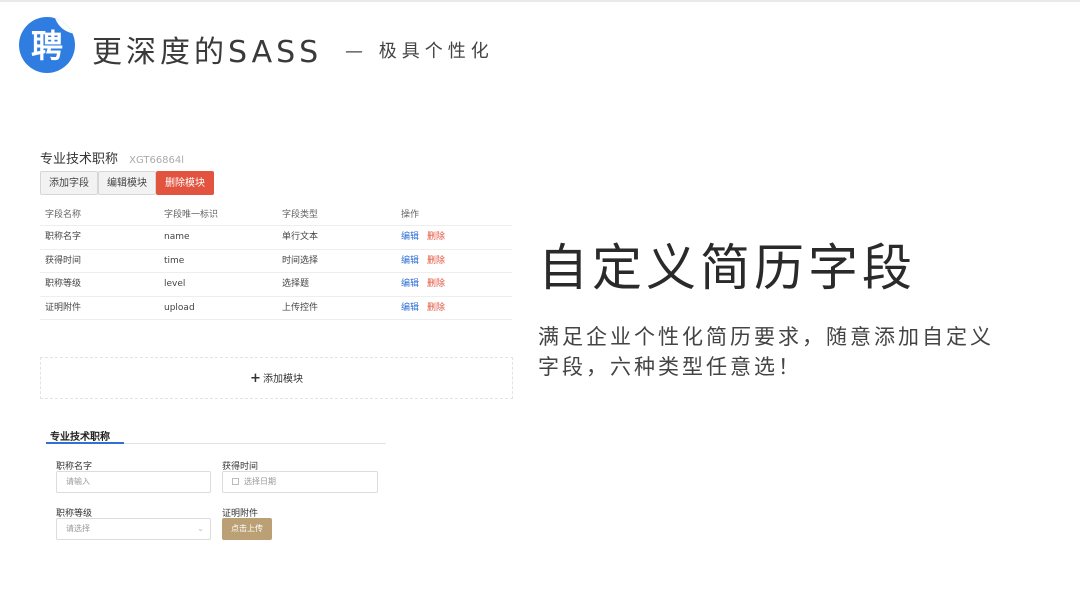  What do you see at coordinates (540, 1) in the screenshot?
I see `top-border` at bounding box center [540, 1].